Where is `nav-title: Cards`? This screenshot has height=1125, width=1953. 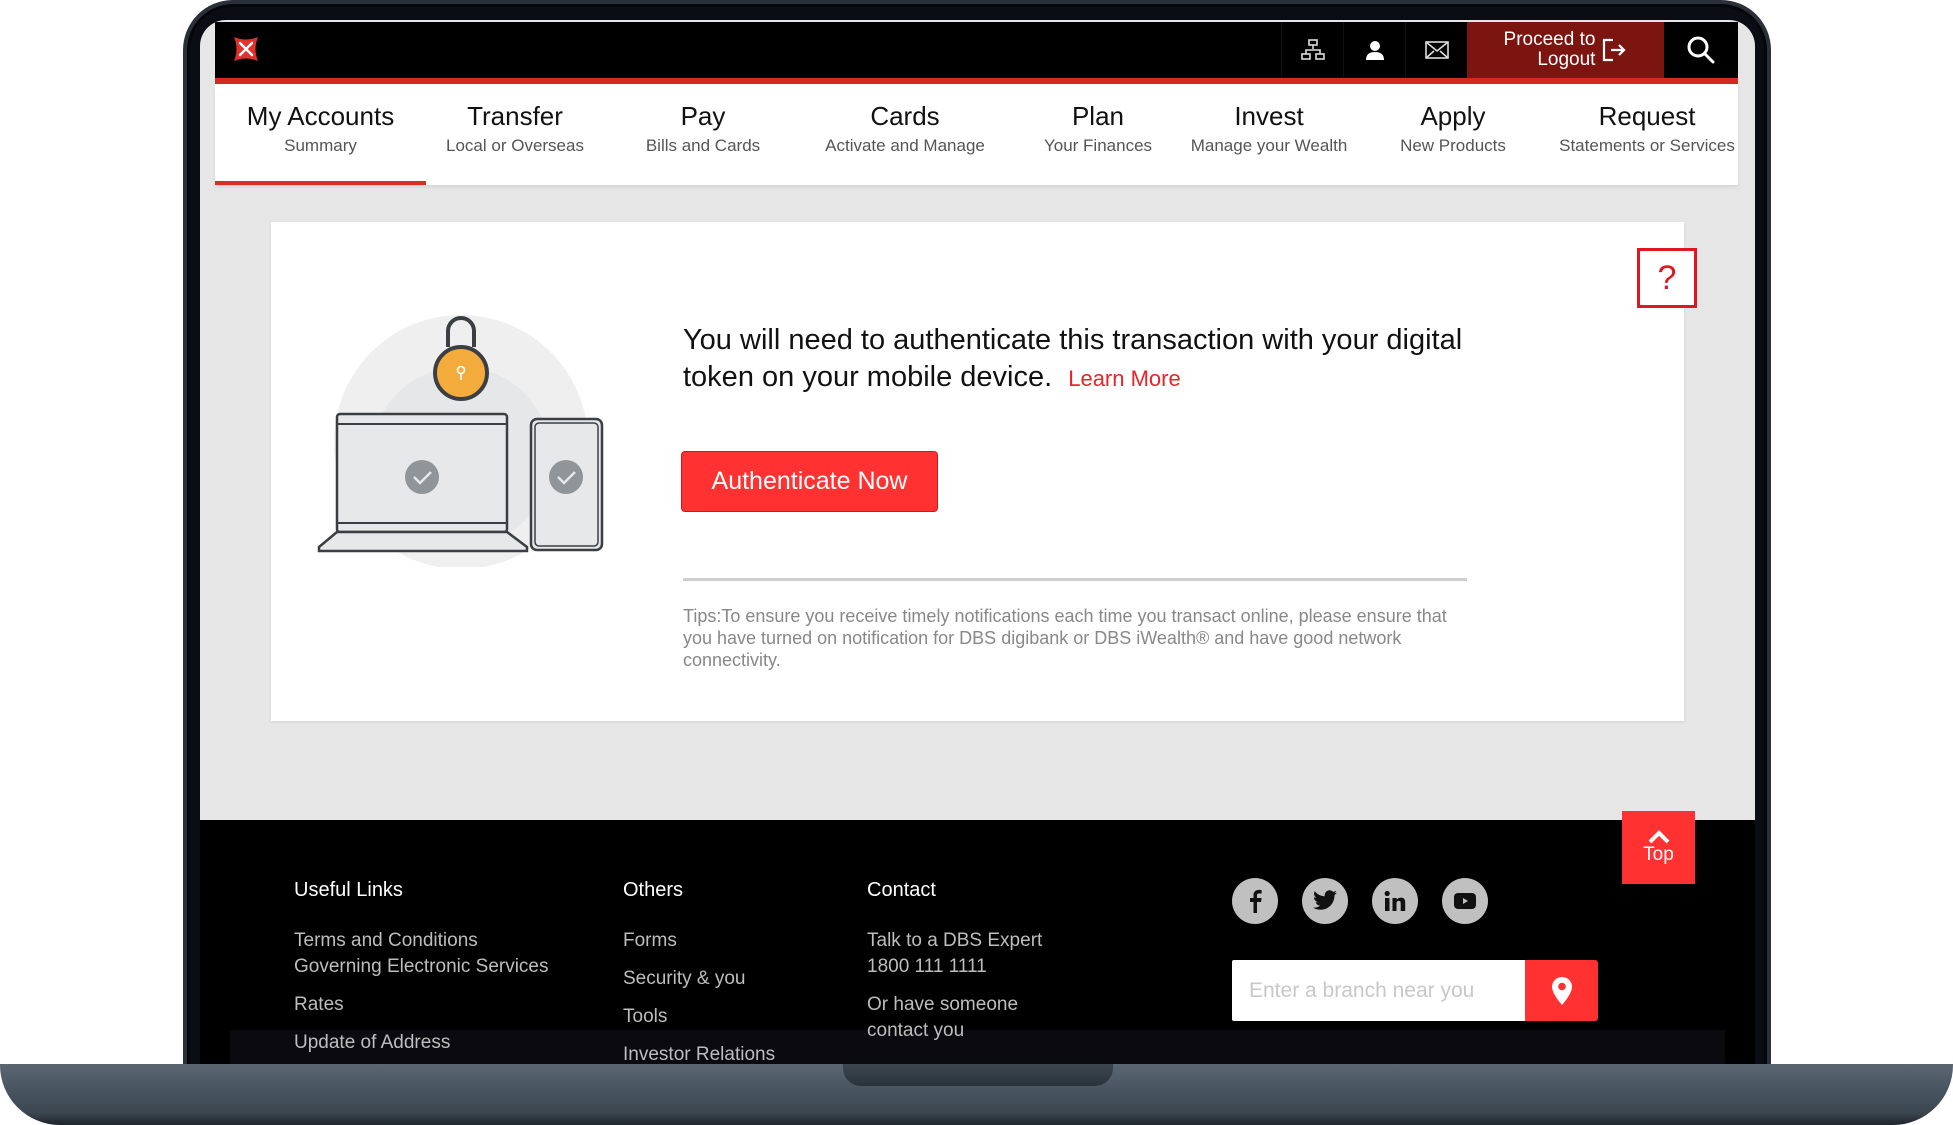
nav-title: Cards is located at coordinates (905, 116).